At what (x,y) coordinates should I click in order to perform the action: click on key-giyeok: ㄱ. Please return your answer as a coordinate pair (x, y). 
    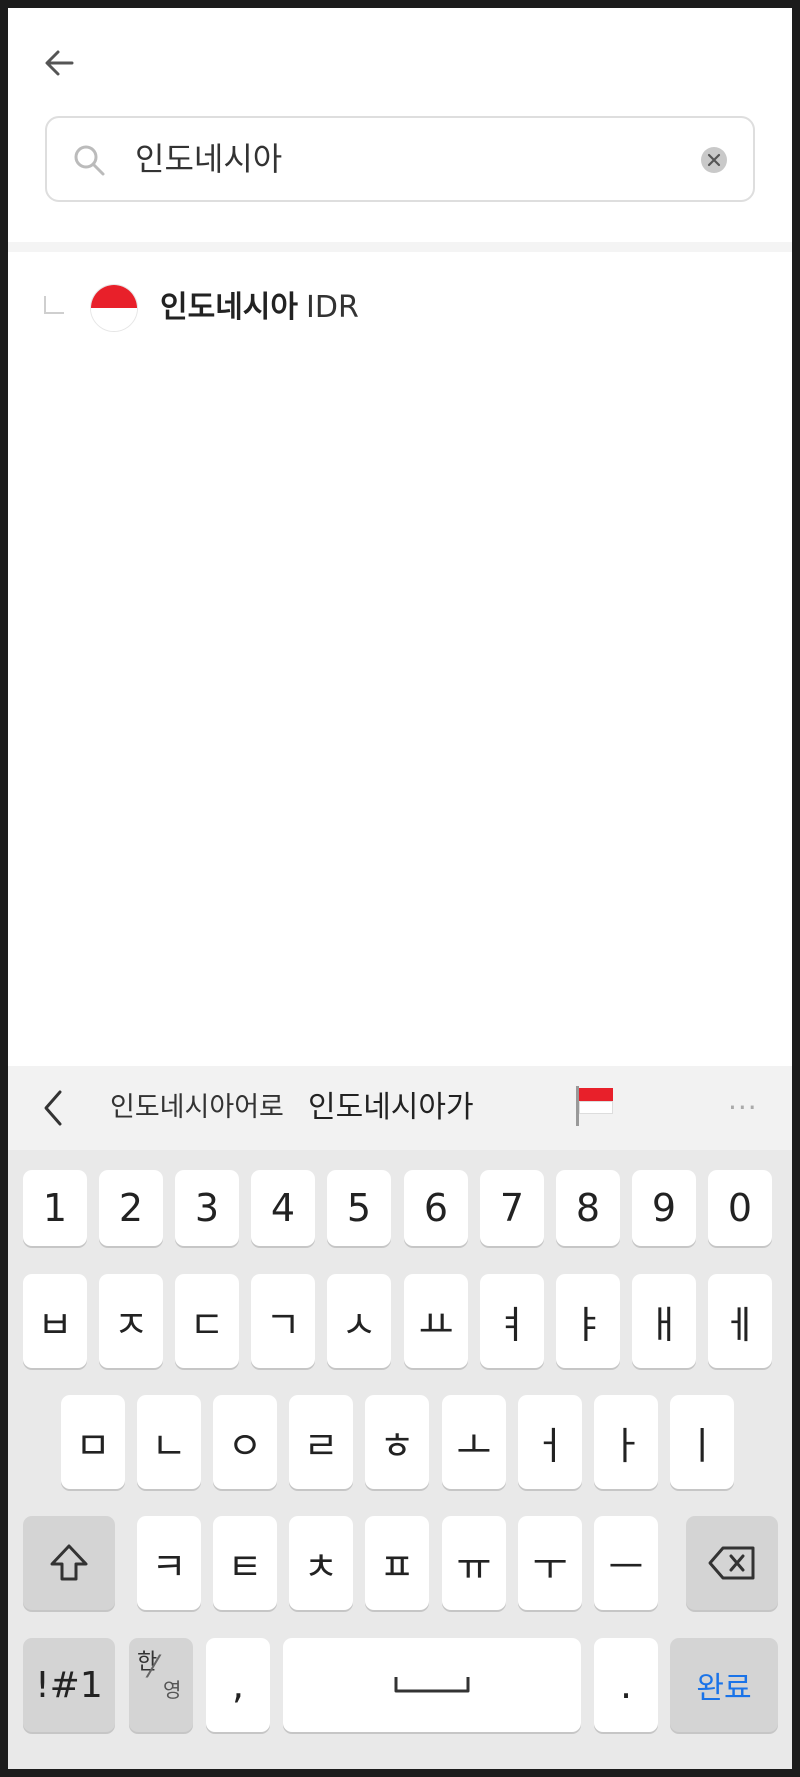
    Looking at the image, I should click on (283, 1321).